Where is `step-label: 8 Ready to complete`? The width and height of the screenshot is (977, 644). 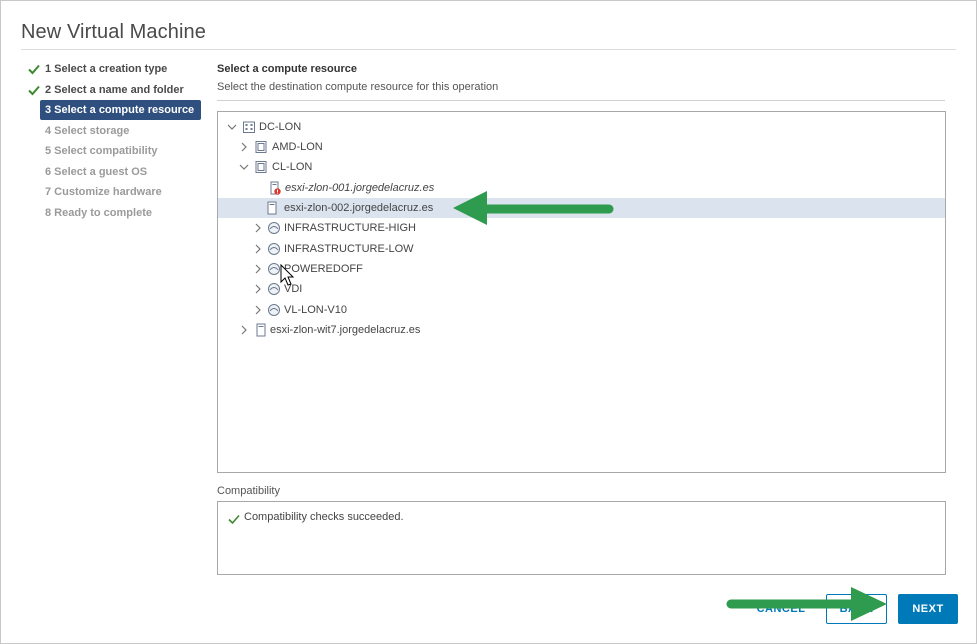 step-label: 8 Ready to complete is located at coordinates (98, 212).